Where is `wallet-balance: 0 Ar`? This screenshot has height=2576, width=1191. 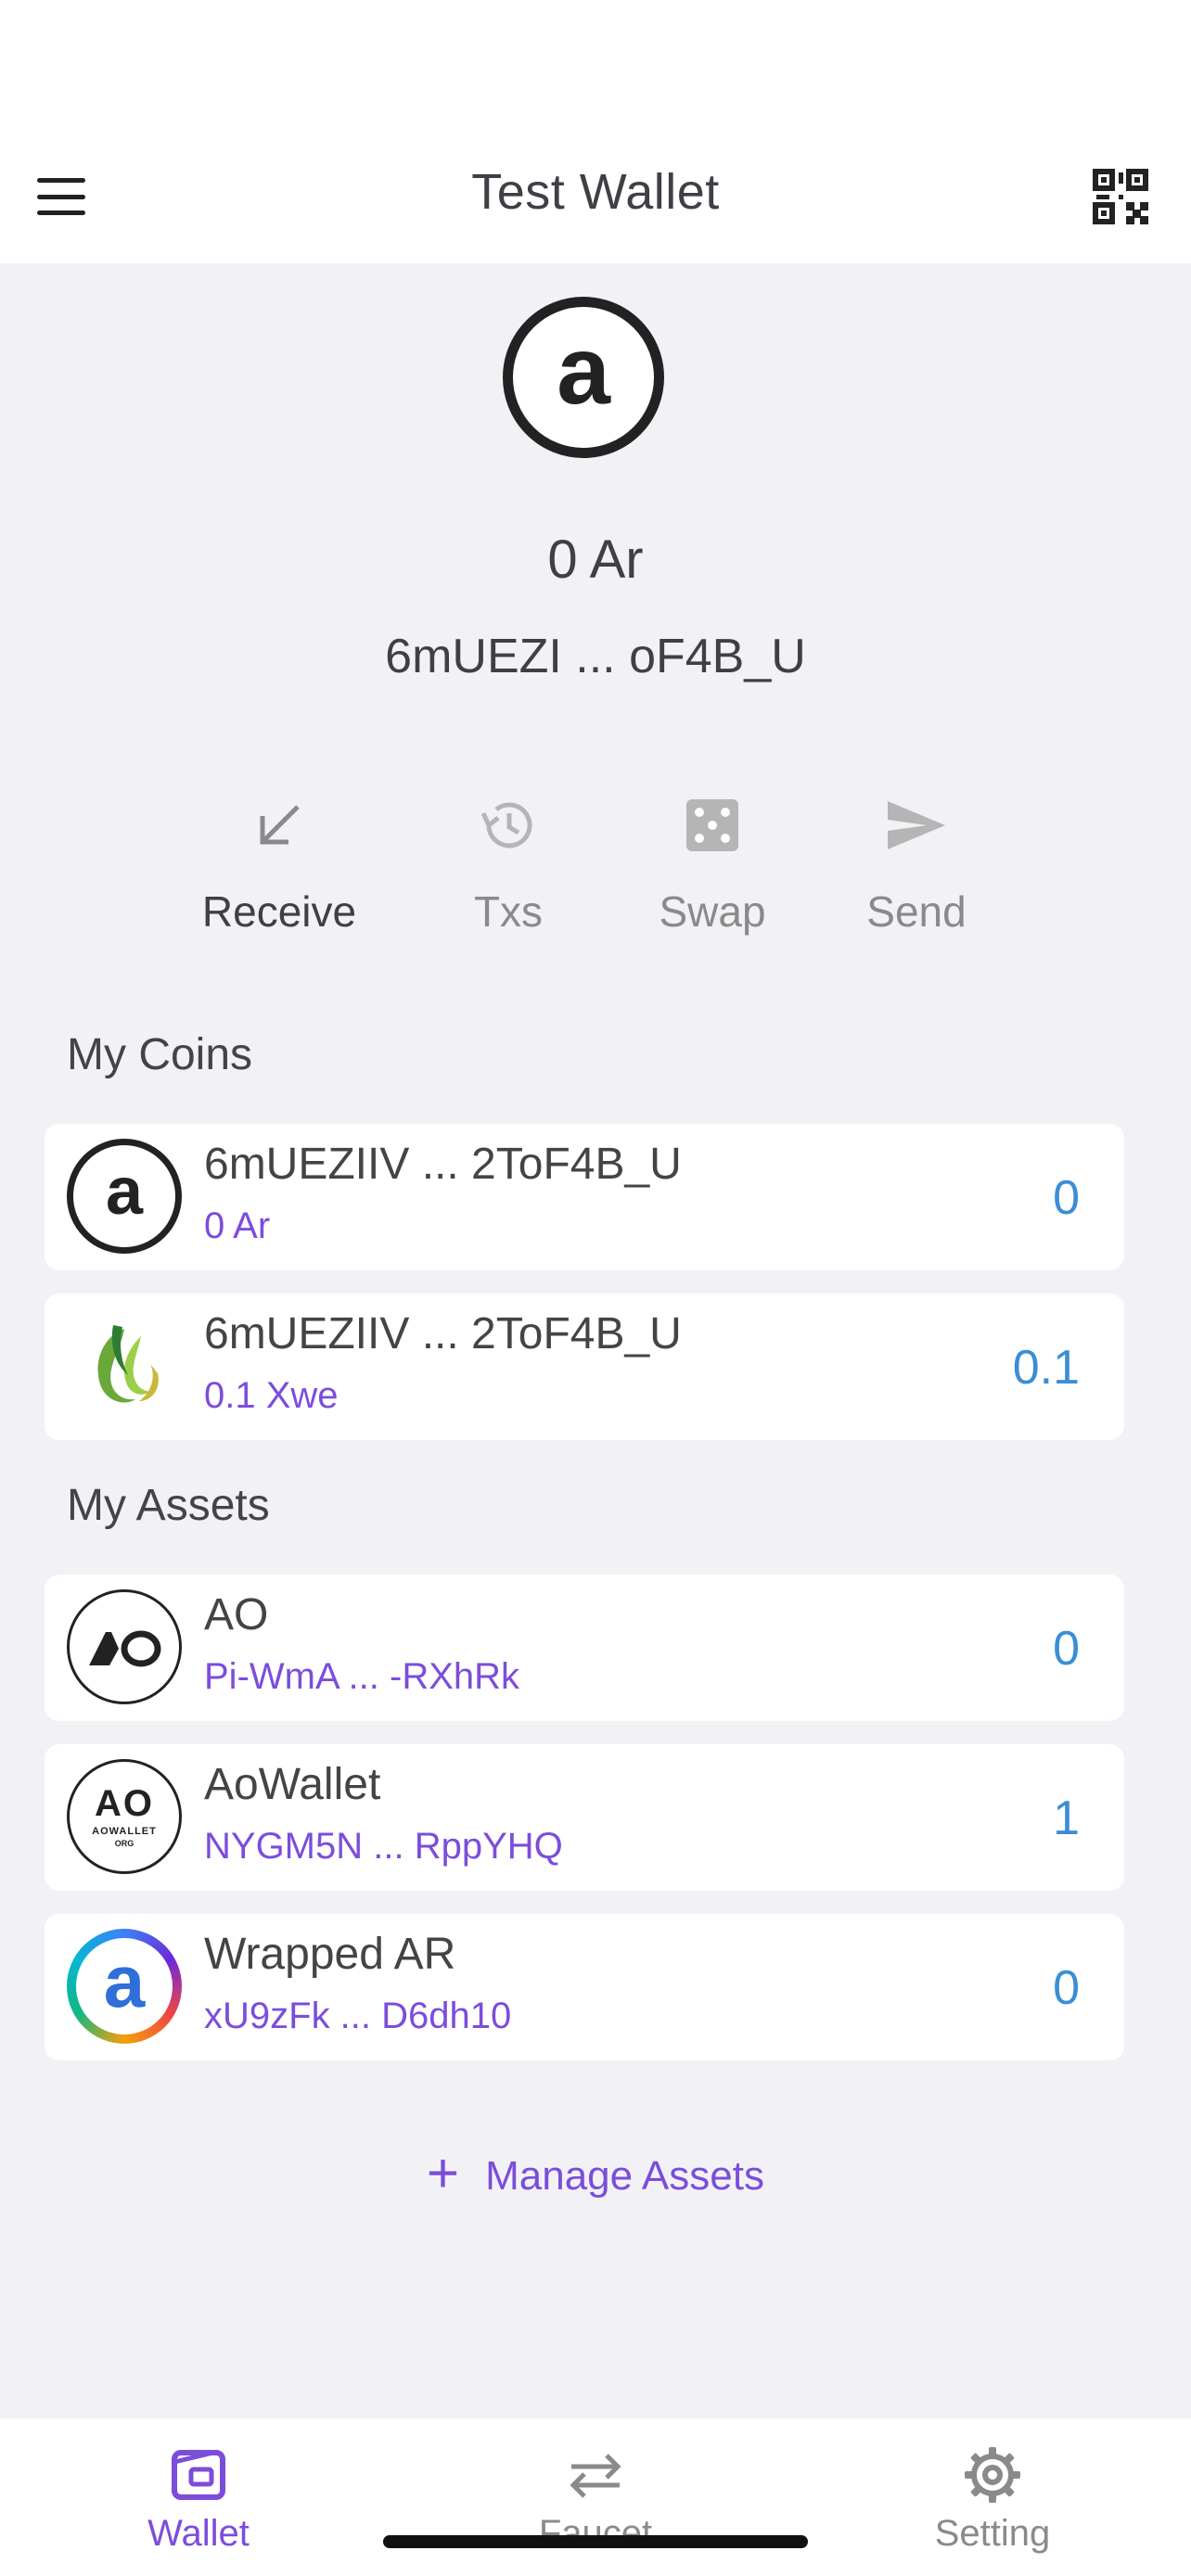 wallet-balance: 0 Ar is located at coordinates (595, 559).